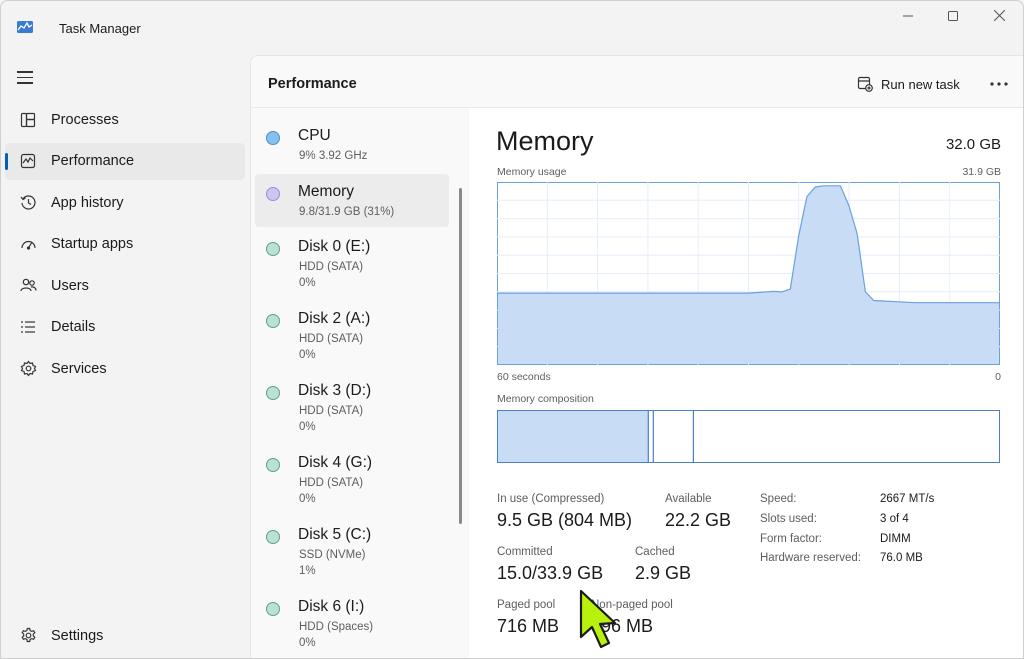  I want to click on device-item-disk-5: Disk 5 (C:) SSD (NVMe) 1%, so click(352, 552).